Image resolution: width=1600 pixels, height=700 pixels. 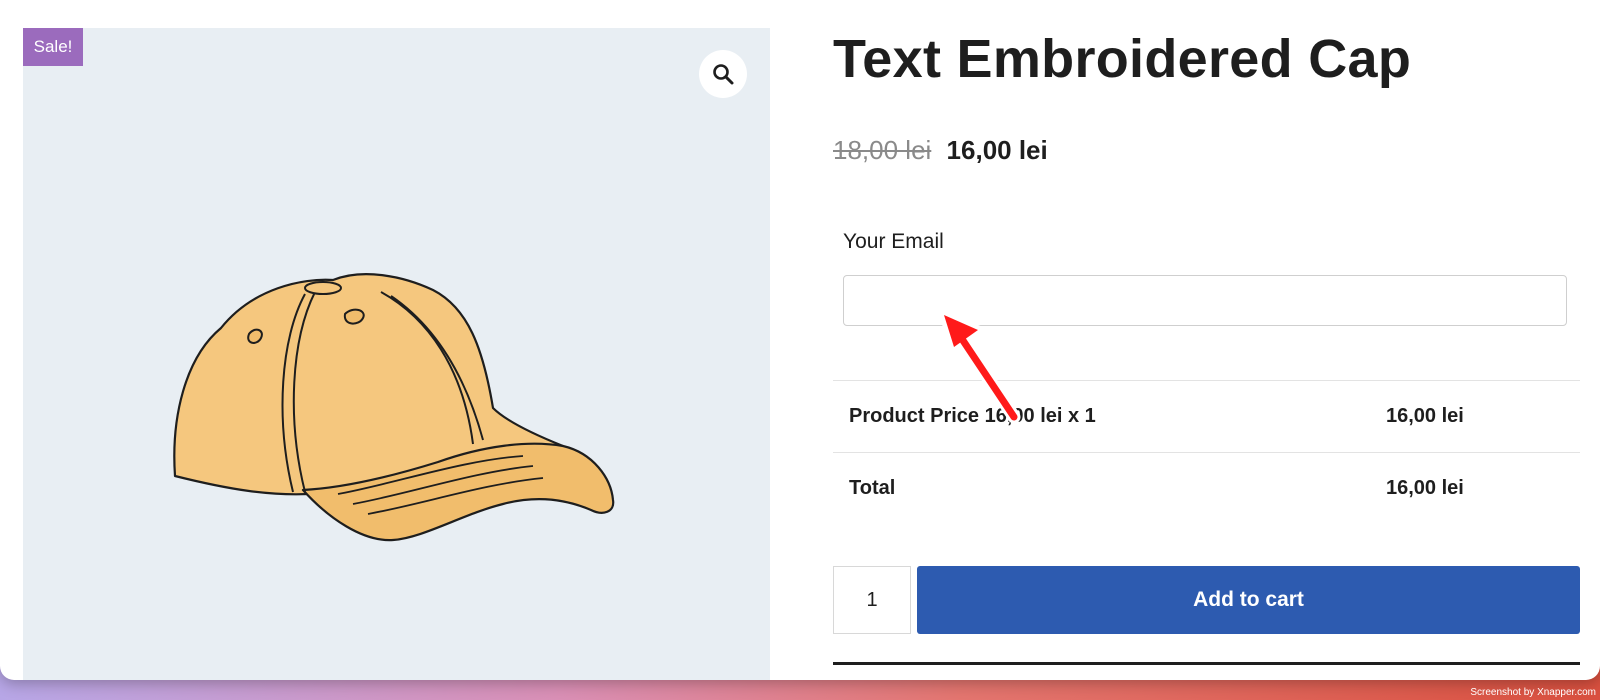 I want to click on search-icon, so click(x=723, y=74).